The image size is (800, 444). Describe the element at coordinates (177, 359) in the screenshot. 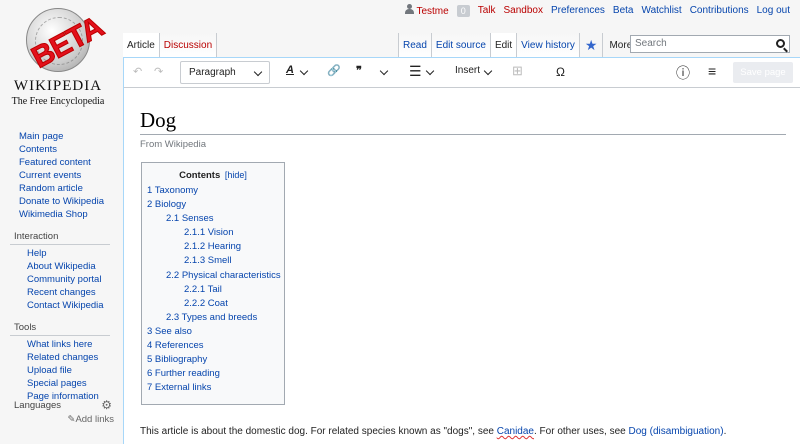

I see `toc-link: 5 Bibliography` at that location.